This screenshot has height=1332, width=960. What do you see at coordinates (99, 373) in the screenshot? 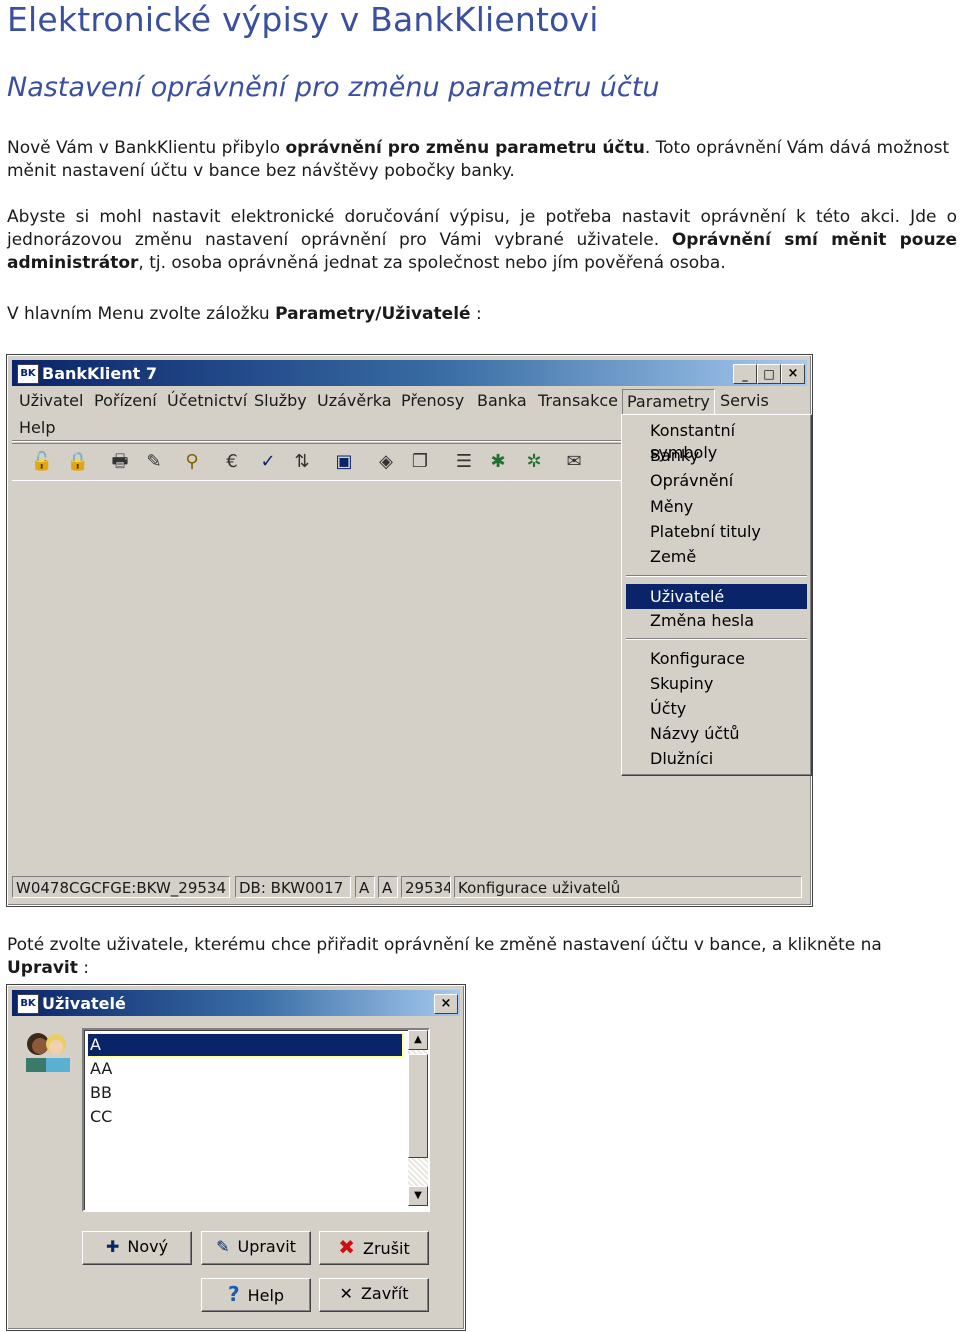
I see `window-title: BankKlient 7` at bounding box center [99, 373].